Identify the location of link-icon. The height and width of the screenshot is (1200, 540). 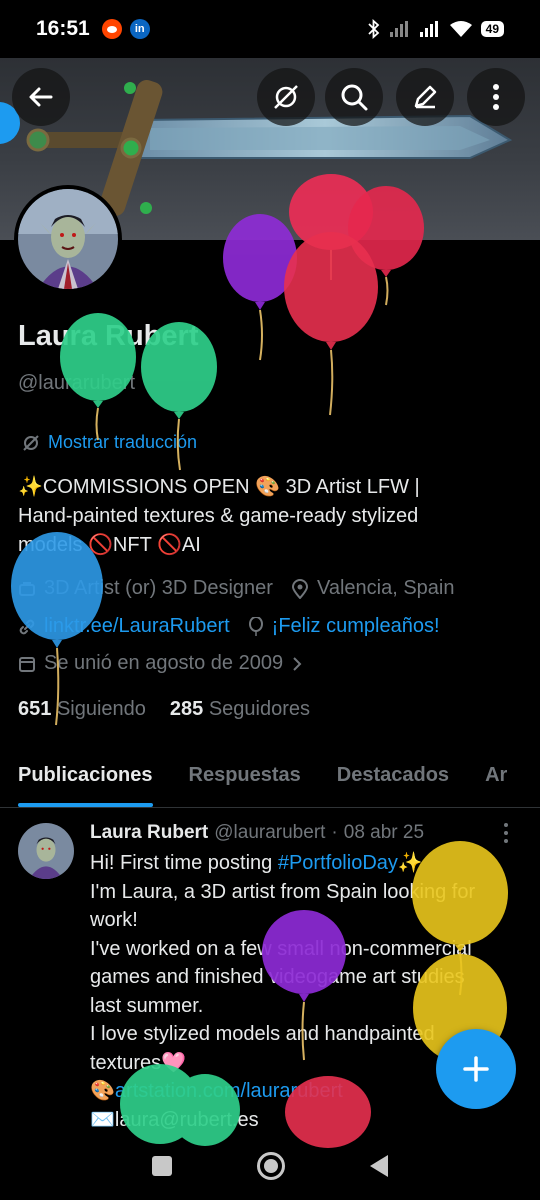
(27, 626).